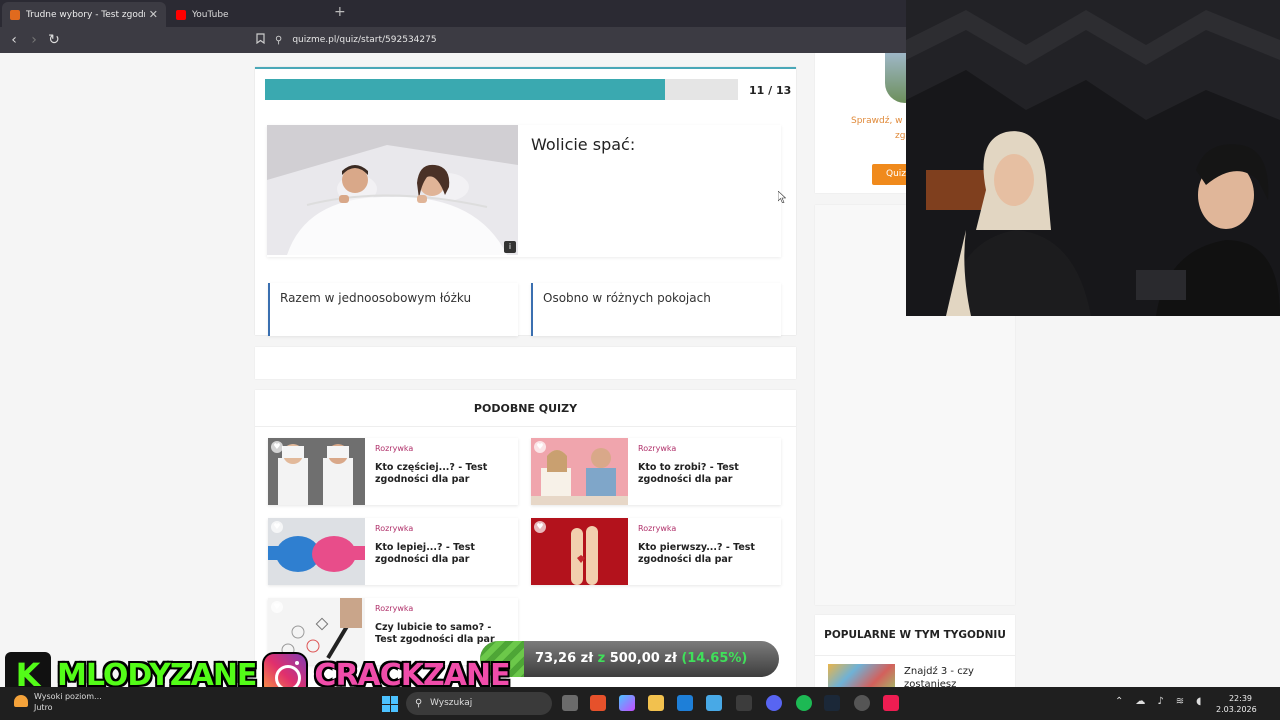  I want to click on stream-caption: stream z gotowania, so click(638, 623).